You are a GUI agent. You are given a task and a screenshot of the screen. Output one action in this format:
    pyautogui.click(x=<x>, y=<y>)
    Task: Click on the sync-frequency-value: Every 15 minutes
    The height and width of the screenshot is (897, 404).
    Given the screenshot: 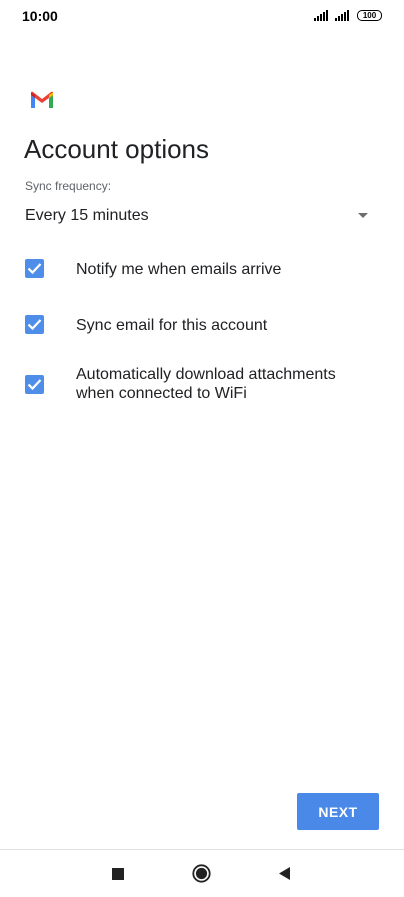 What is the action you would take?
    pyautogui.click(x=87, y=215)
    